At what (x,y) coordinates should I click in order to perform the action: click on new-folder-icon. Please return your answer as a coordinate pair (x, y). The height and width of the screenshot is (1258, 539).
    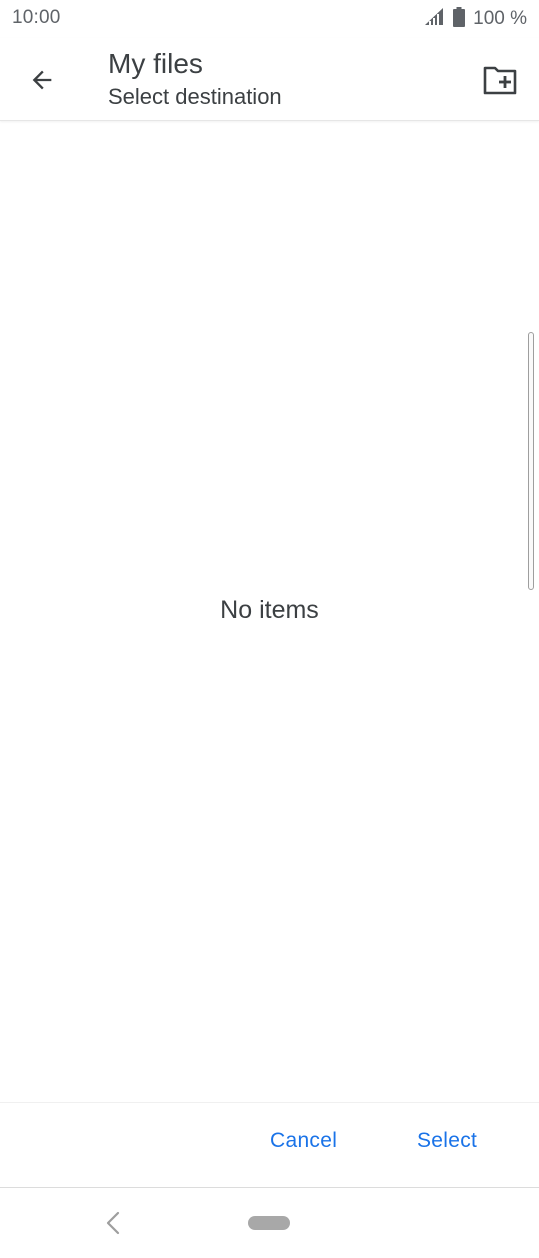
    Looking at the image, I should click on (500, 80).